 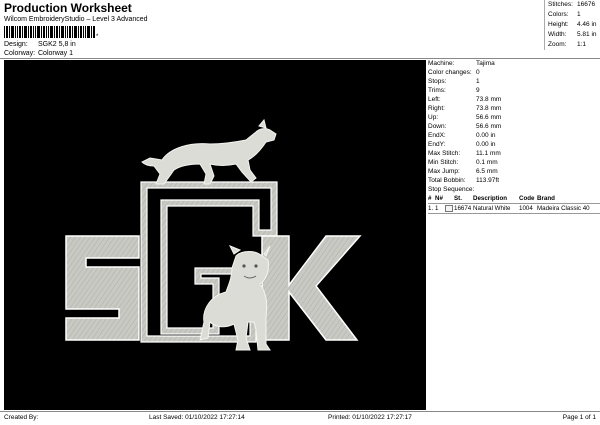 What do you see at coordinates (579, 417) in the screenshot?
I see `footer-page-number: Page 1 of 1` at bounding box center [579, 417].